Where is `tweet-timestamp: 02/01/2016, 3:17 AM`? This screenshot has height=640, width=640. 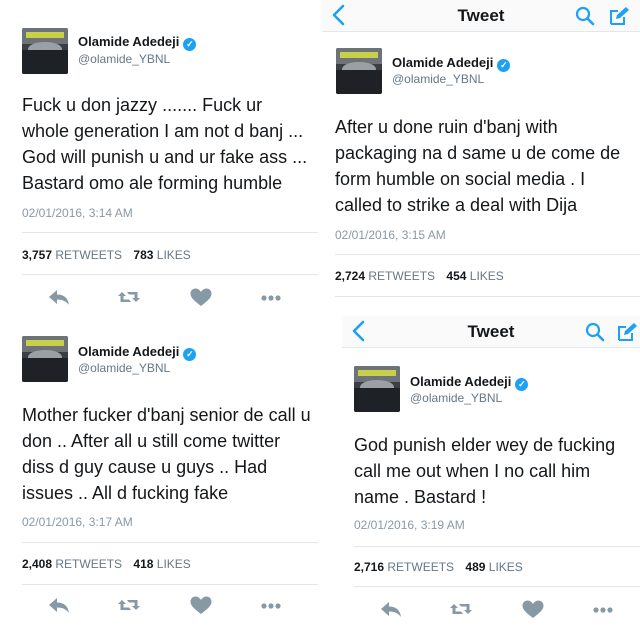
tweet-timestamp: 02/01/2016, 3:17 AM is located at coordinates (77, 522).